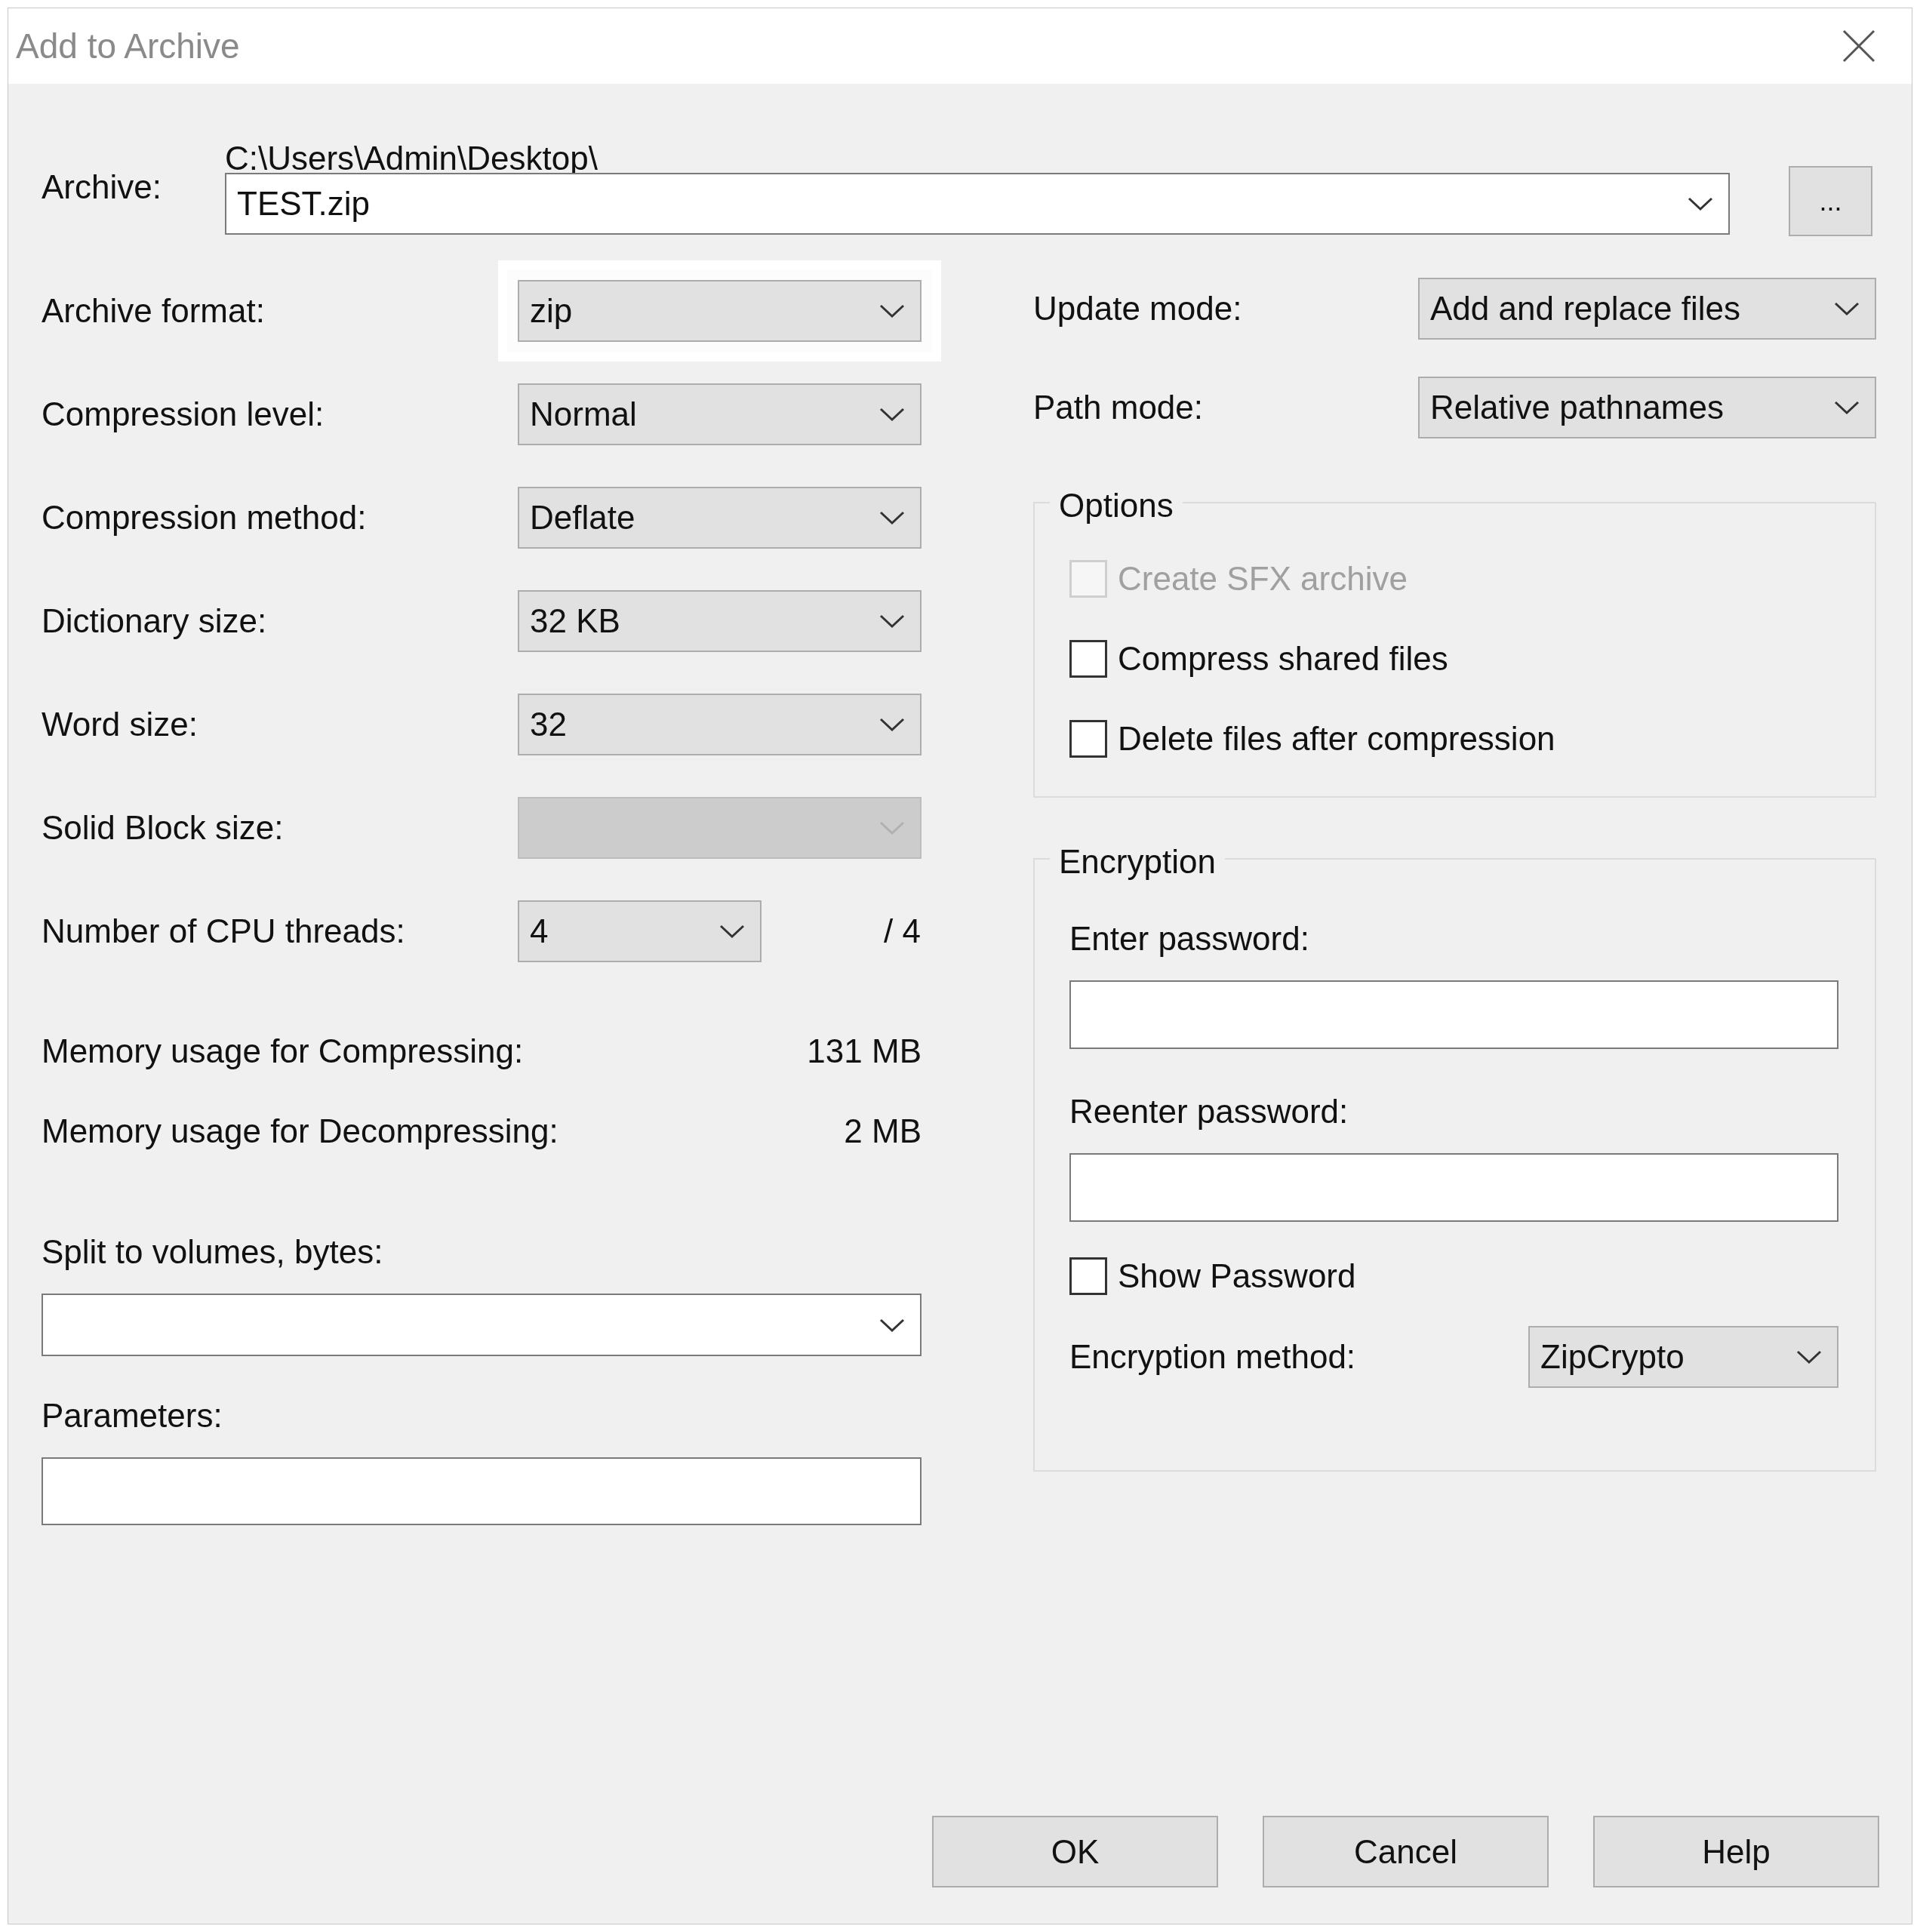 The image size is (1920, 1932). I want to click on dropdown: Normal, so click(720, 414).